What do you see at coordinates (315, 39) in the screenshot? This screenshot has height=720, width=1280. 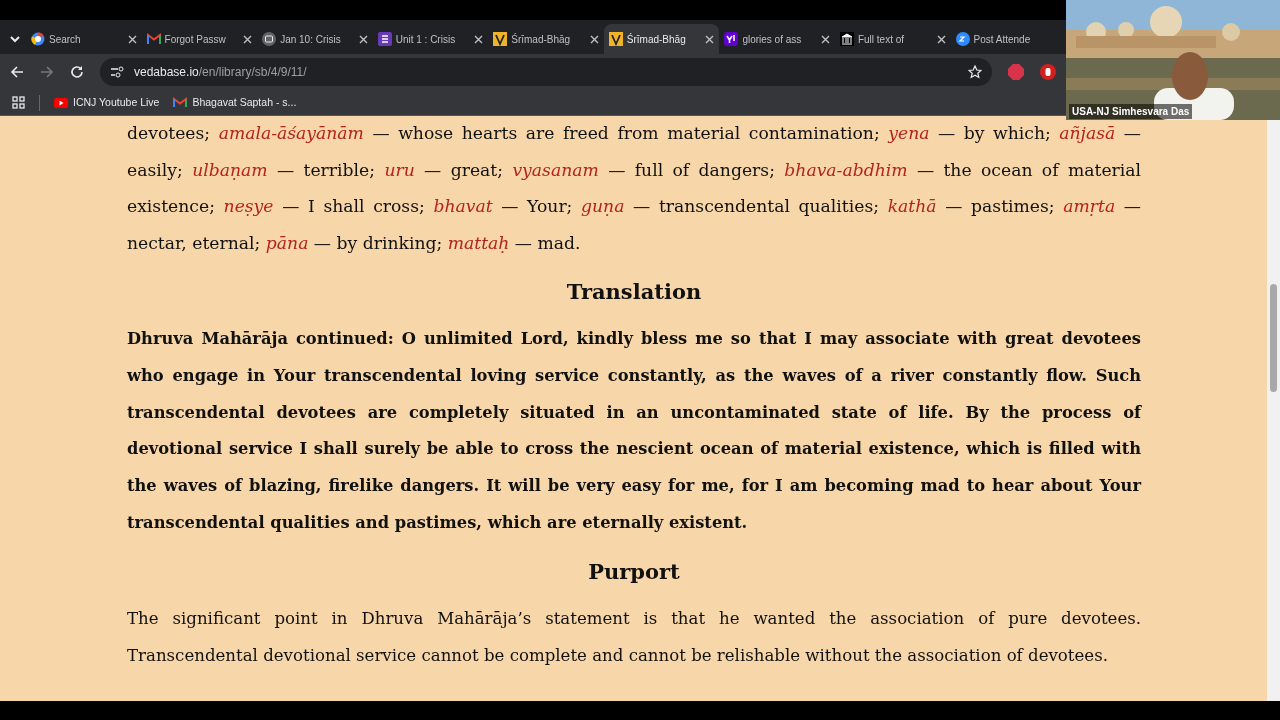 I see `browser-tab: Jan 10: Crisis` at bounding box center [315, 39].